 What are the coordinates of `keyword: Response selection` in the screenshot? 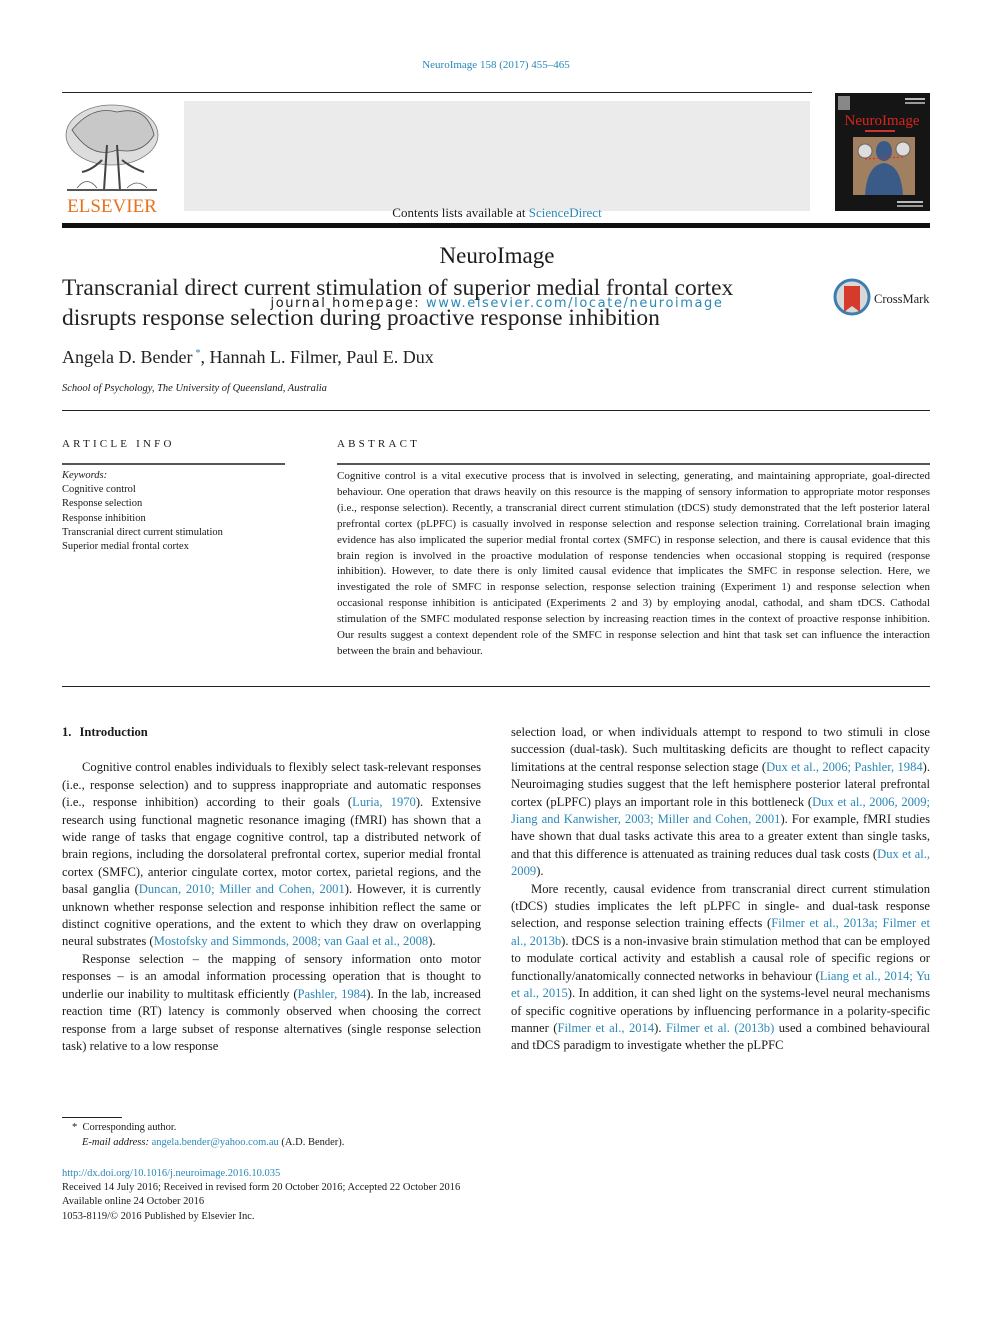 It's located at (102, 504).